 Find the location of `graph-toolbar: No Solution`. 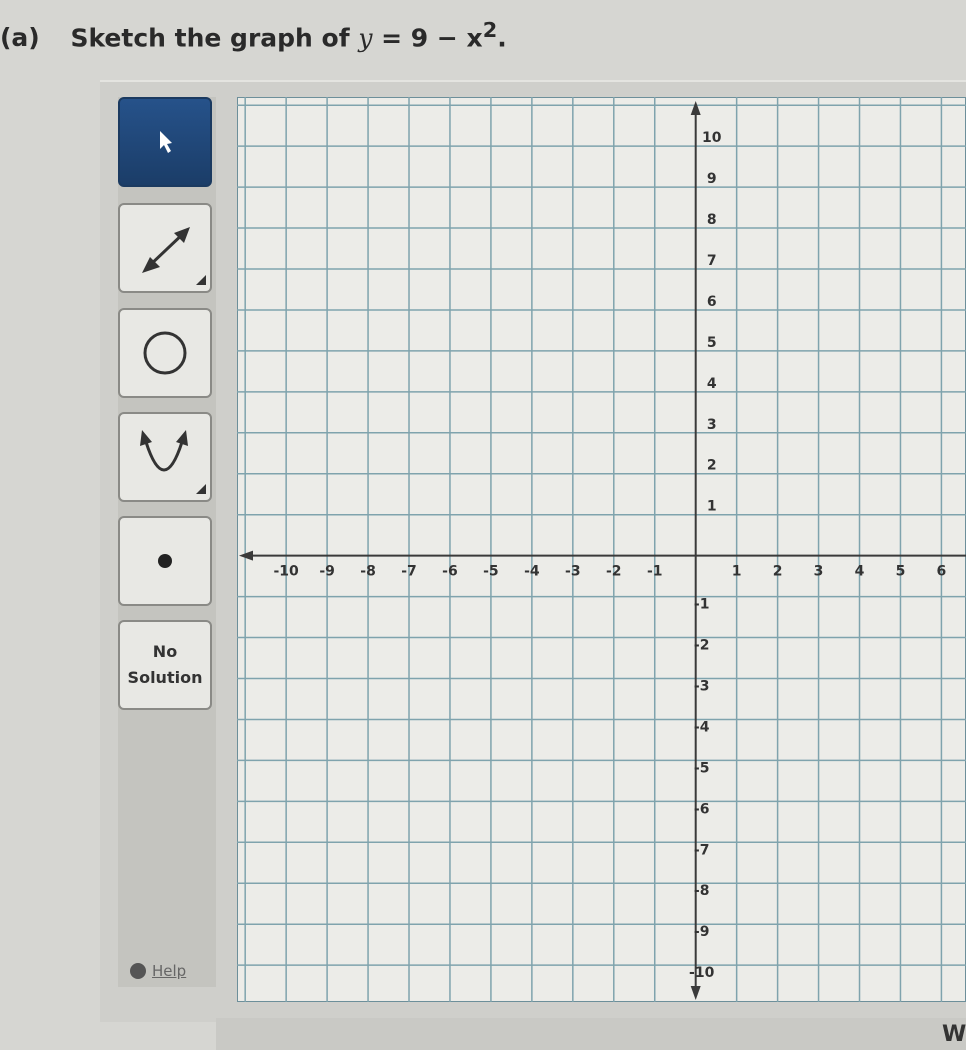

graph-toolbar: No Solution is located at coordinates (167, 542).